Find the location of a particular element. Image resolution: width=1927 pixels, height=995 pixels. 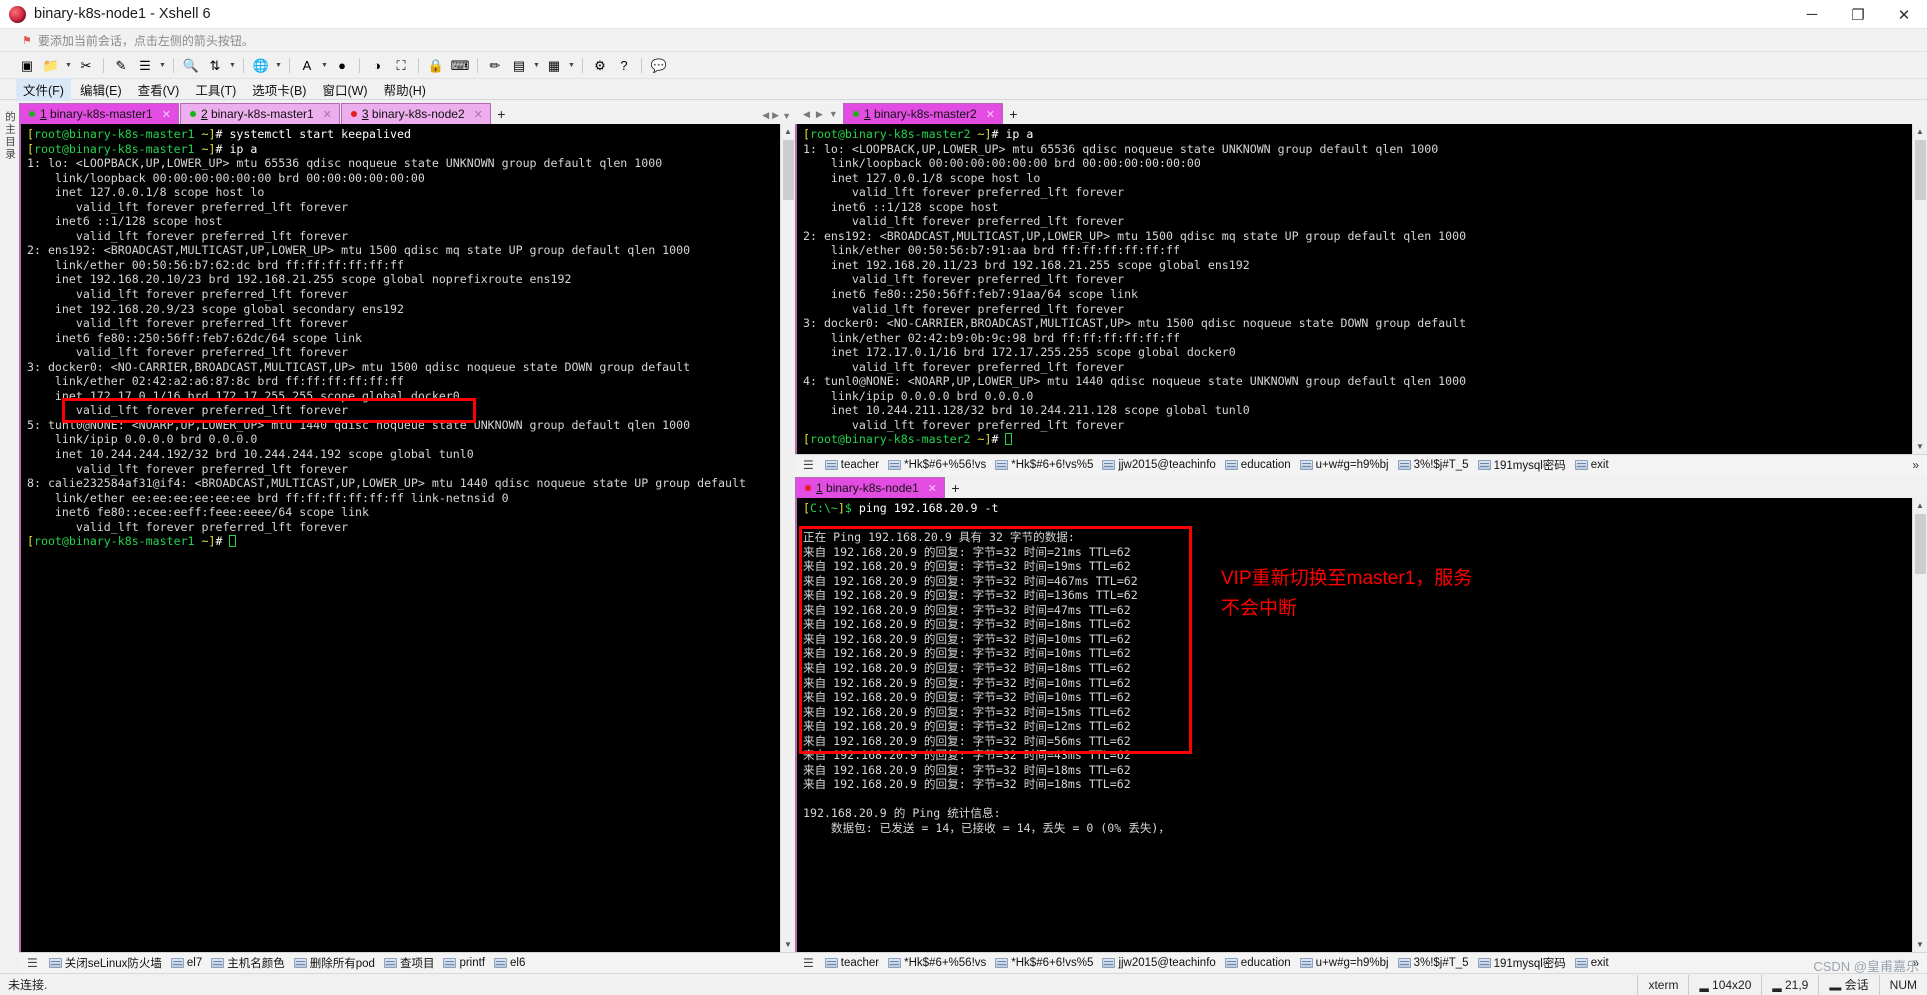

session-manager-strip: 的主目录 is located at coordinates (9, 537).